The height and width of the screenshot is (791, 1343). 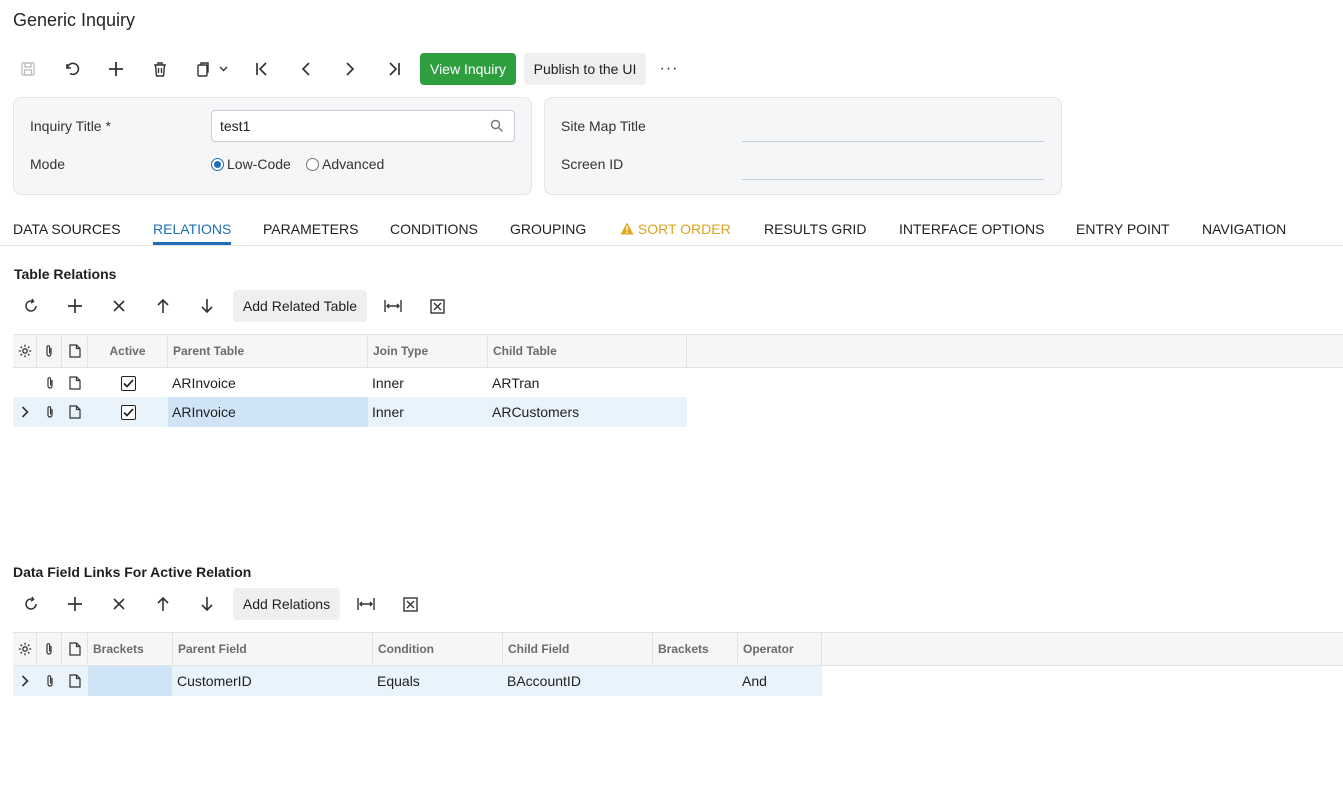 I want to click on column-parent-field: Parent Field, so click(x=273, y=649).